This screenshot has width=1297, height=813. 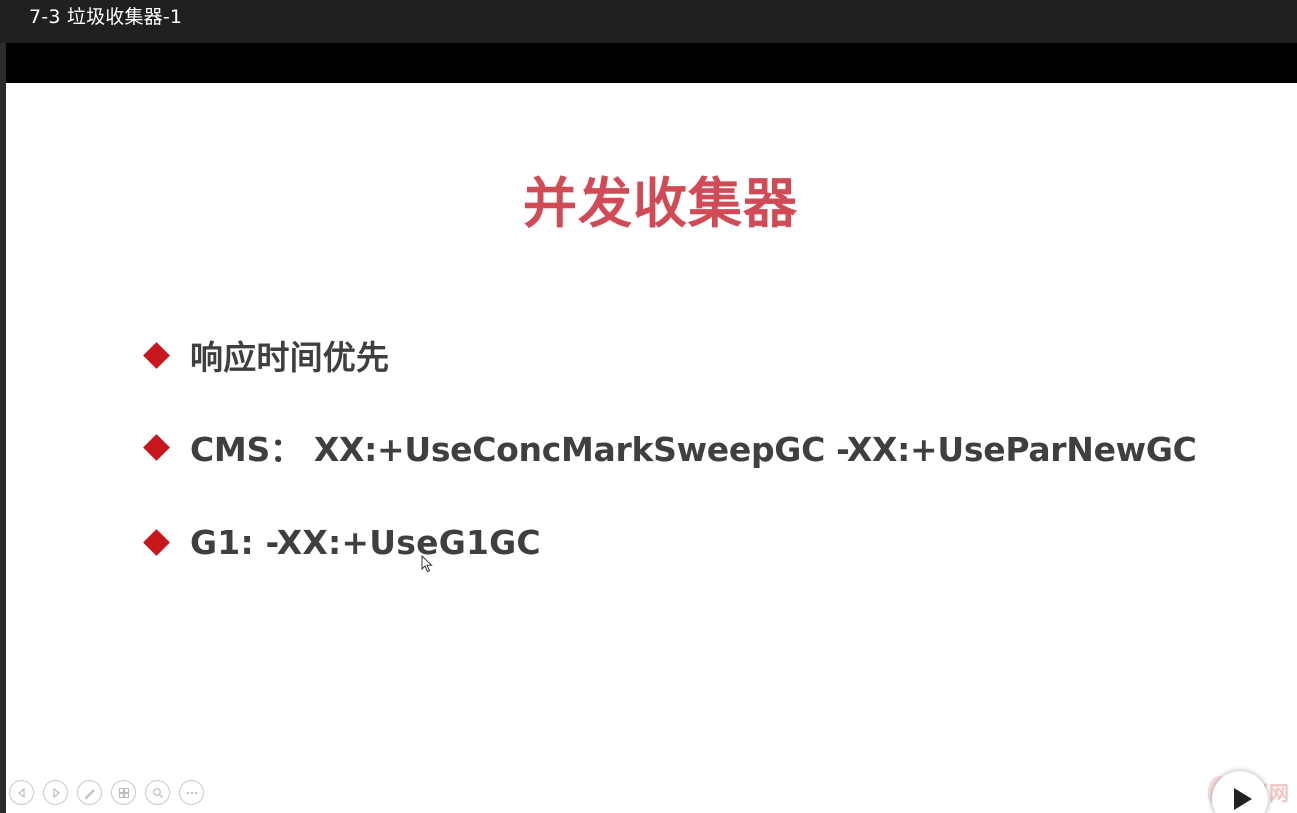 I want to click on more-icon, so click(x=191, y=792).